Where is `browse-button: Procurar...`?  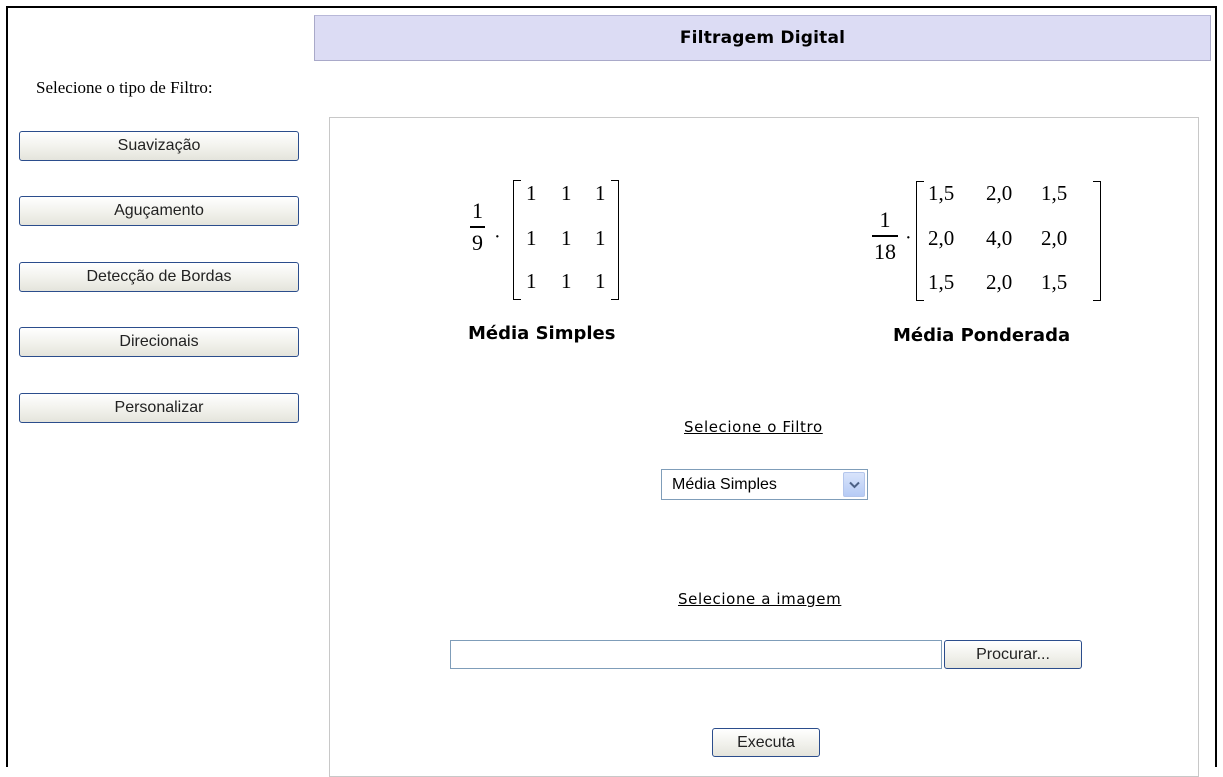 browse-button: Procurar... is located at coordinates (1013, 654).